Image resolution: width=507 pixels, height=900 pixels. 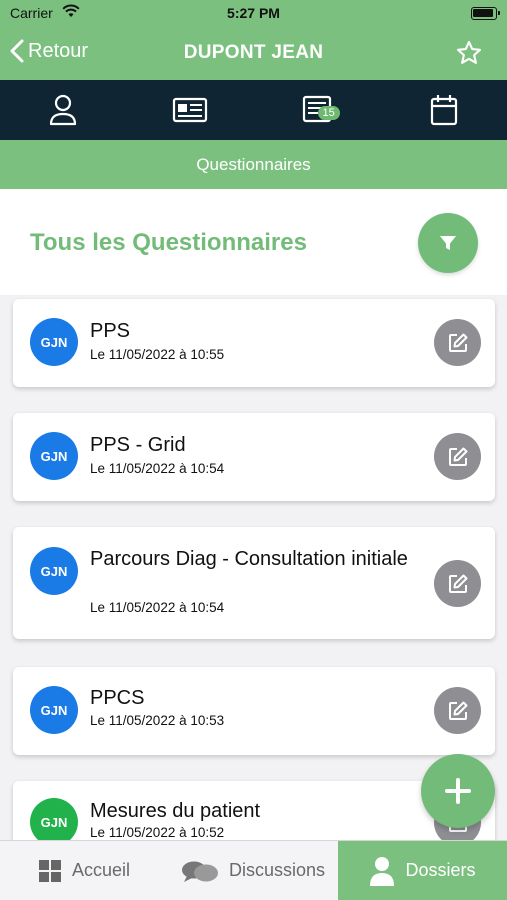 I want to click on questionnaire-title: Parcours Diag - Consultation initiale, so click(x=249, y=559).